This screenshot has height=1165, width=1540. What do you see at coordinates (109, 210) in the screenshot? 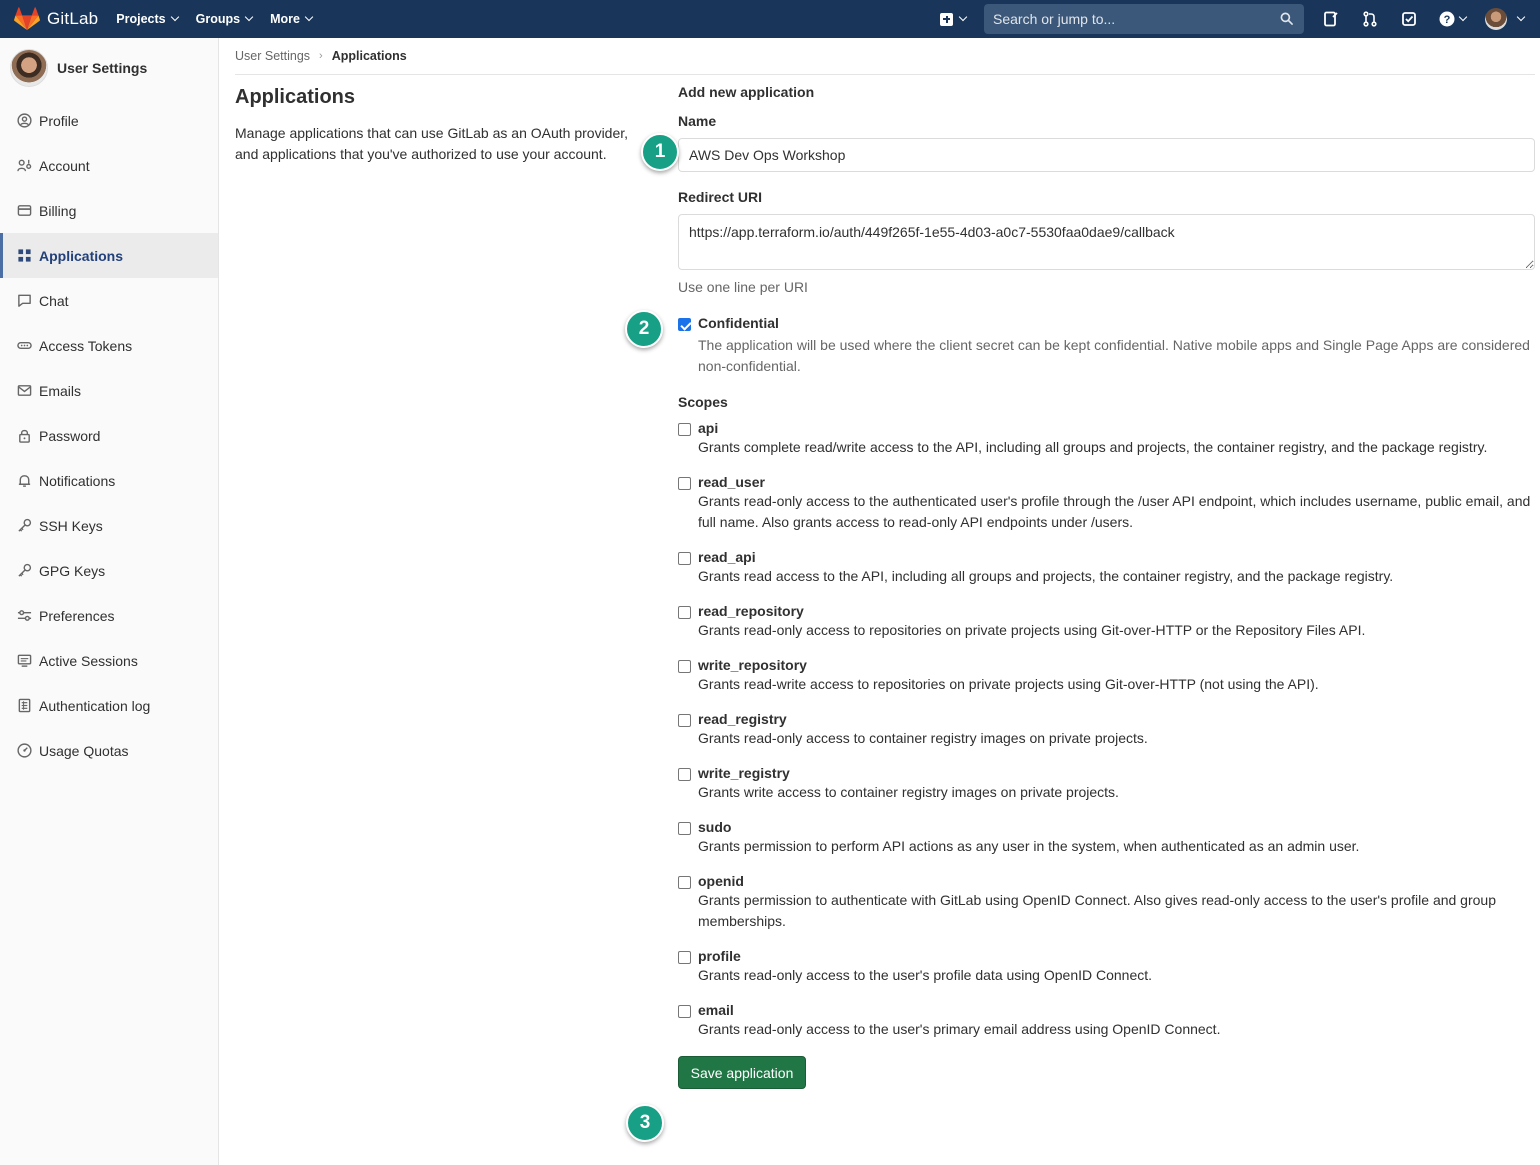
I see `sidebar-item-billing: Billing` at bounding box center [109, 210].